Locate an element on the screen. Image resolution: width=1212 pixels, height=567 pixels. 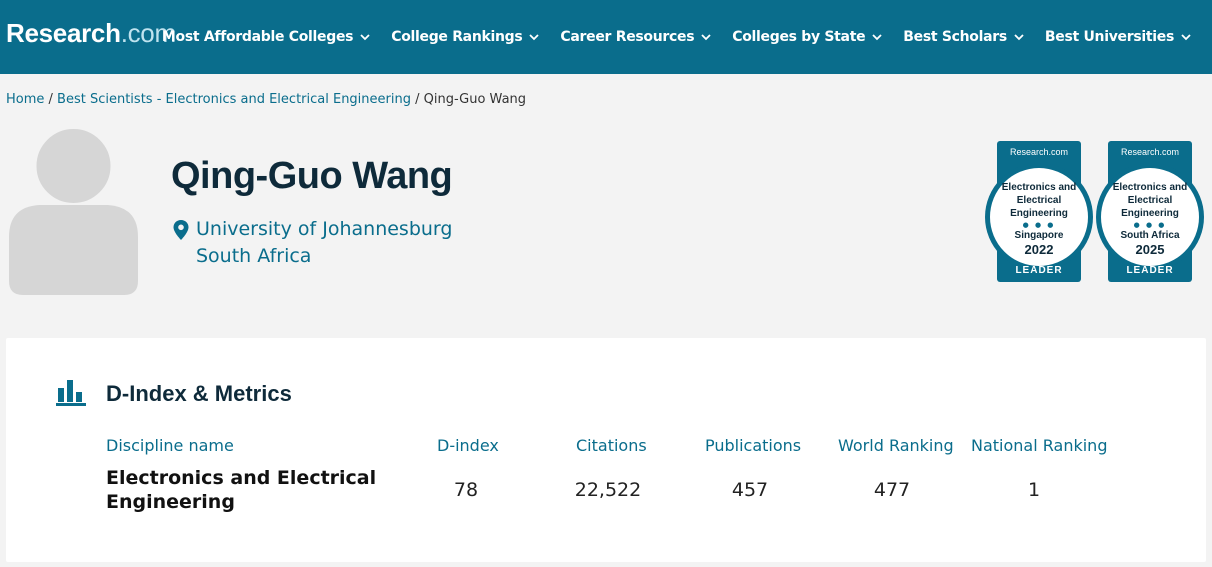
nav-label: Best Universities is located at coordinates (1109, 37).